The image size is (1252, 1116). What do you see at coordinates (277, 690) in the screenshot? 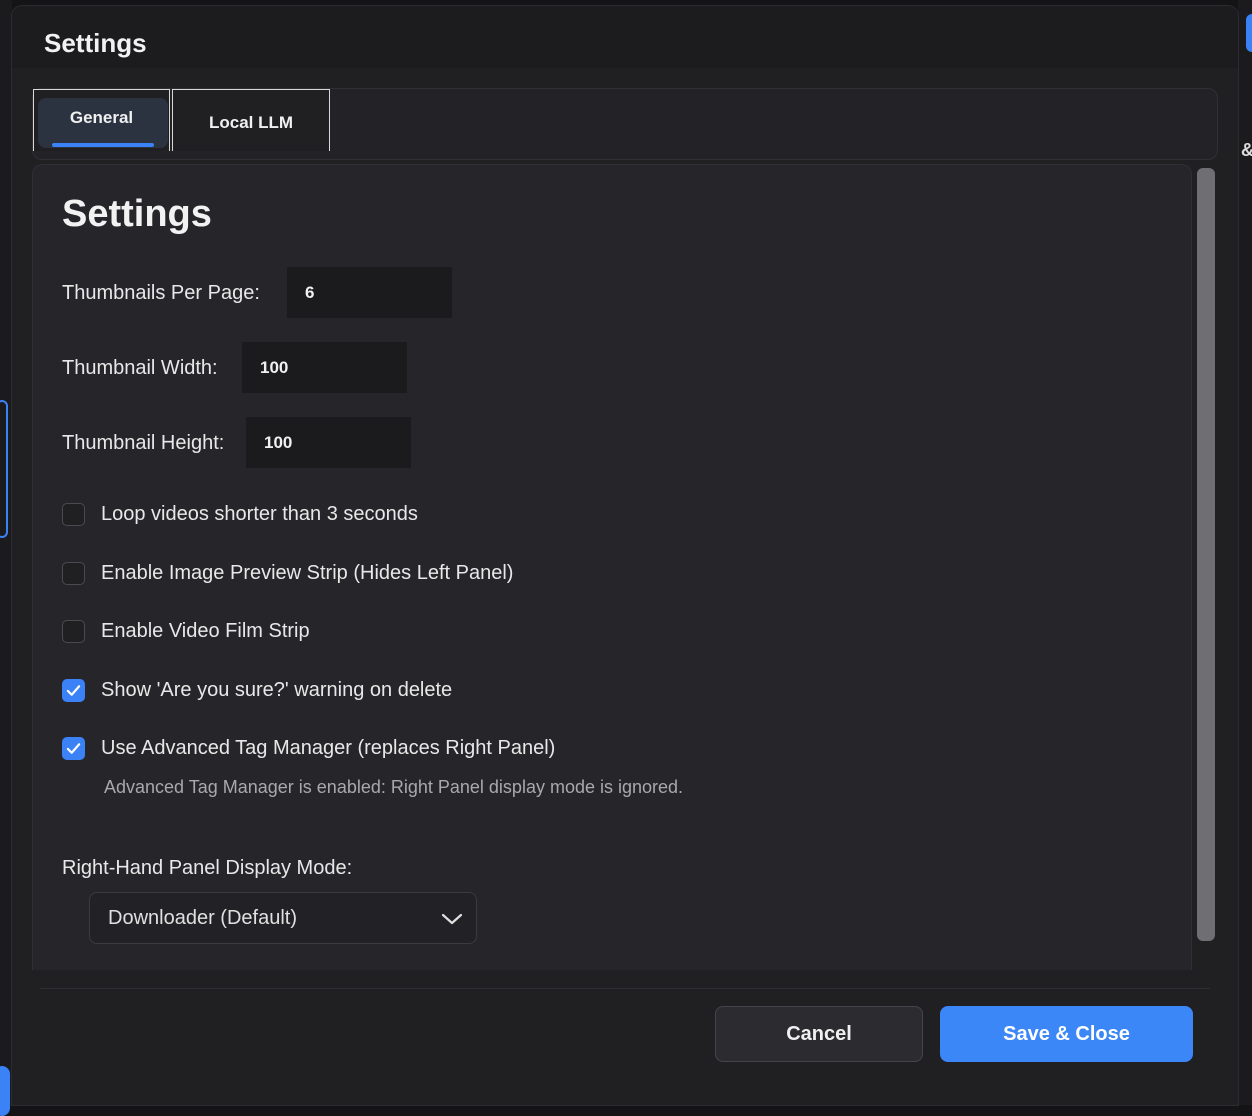
I see `checkbox-label: Show 'Are you sure?' warning on delete` at bounding box center [277, 690].